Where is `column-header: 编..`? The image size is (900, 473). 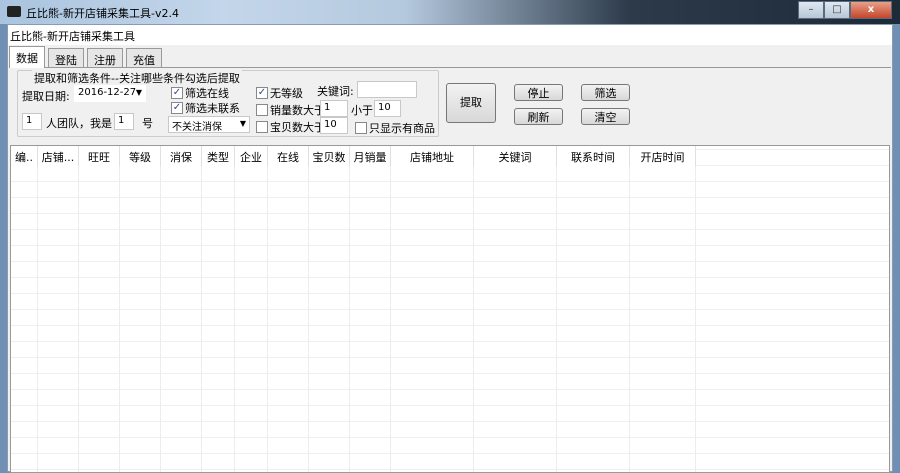 column-header: 编.. is located at coordinates (24, 156).